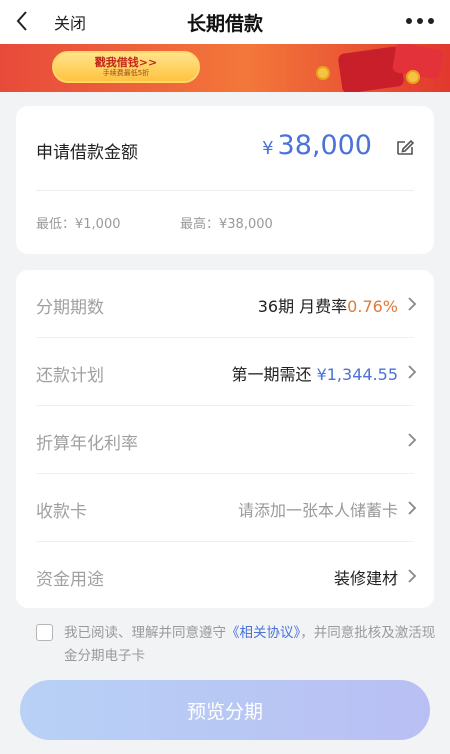  Describe the element at coordinates (70, 308) in the screenshot. I see `row-label: 分期期数` at that location.